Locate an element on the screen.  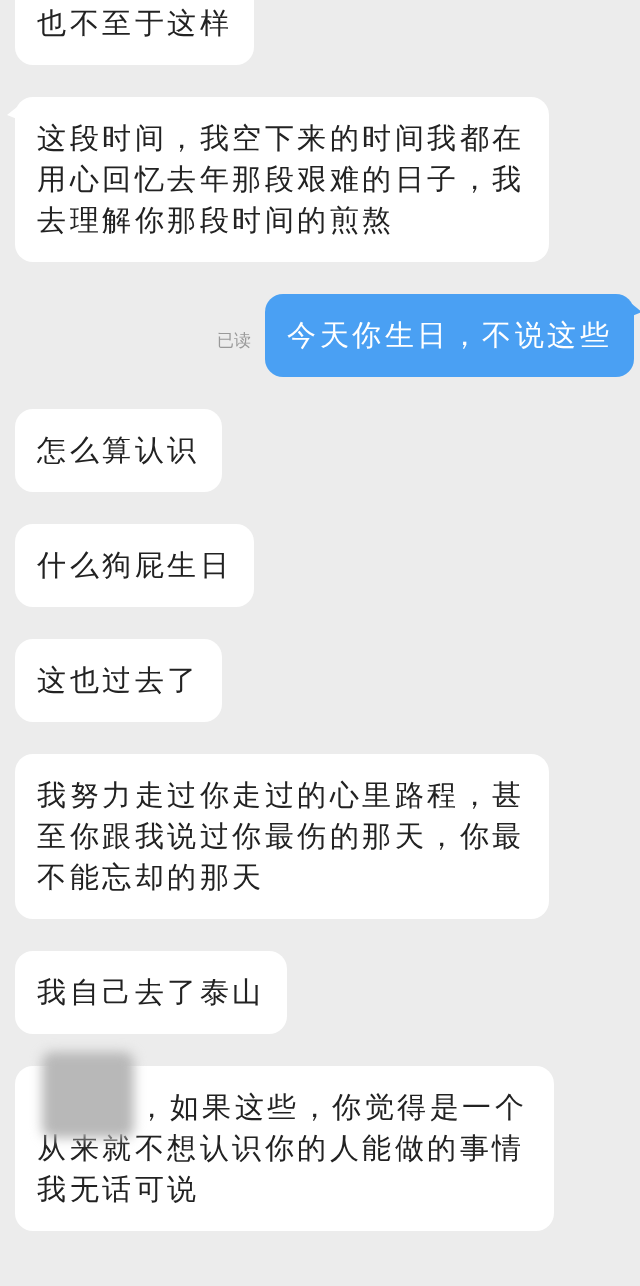
message-text: 这段时间，我空下来的时间我都在用心回忆去年那段艰难的日子，我去理解你那段时间的煎熬 is located at coordinates (281, 179).